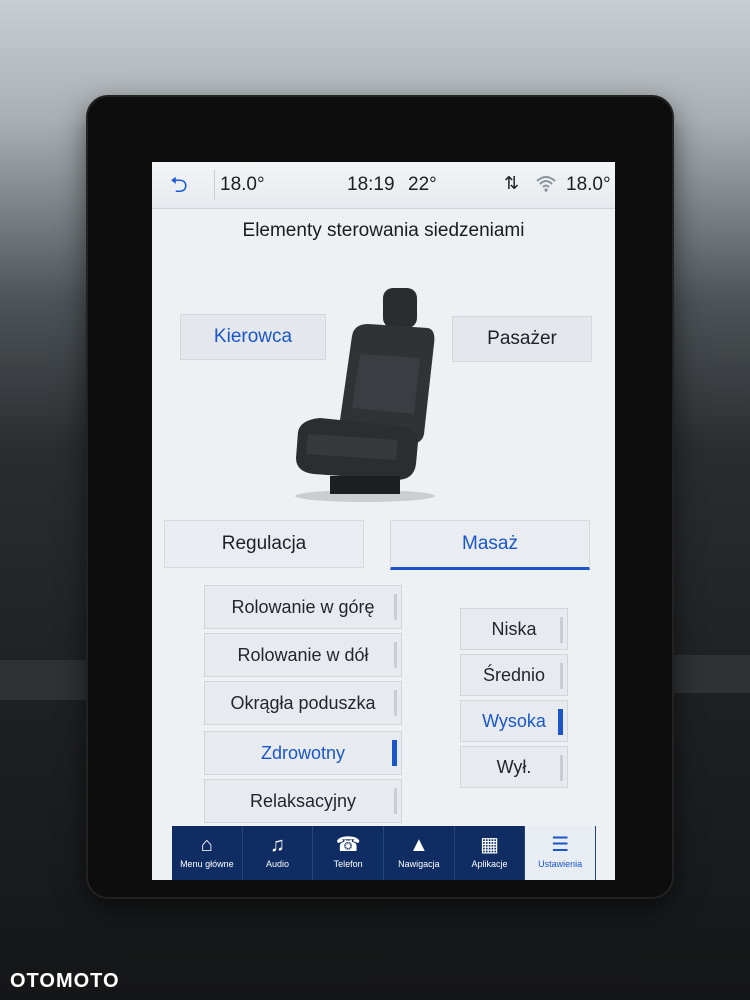 The width and height of the screenshot is (750, 1000). Describe the element at coordinates (277, 845) in the screenshot. I see `music-note-icon: ♫` at that location.